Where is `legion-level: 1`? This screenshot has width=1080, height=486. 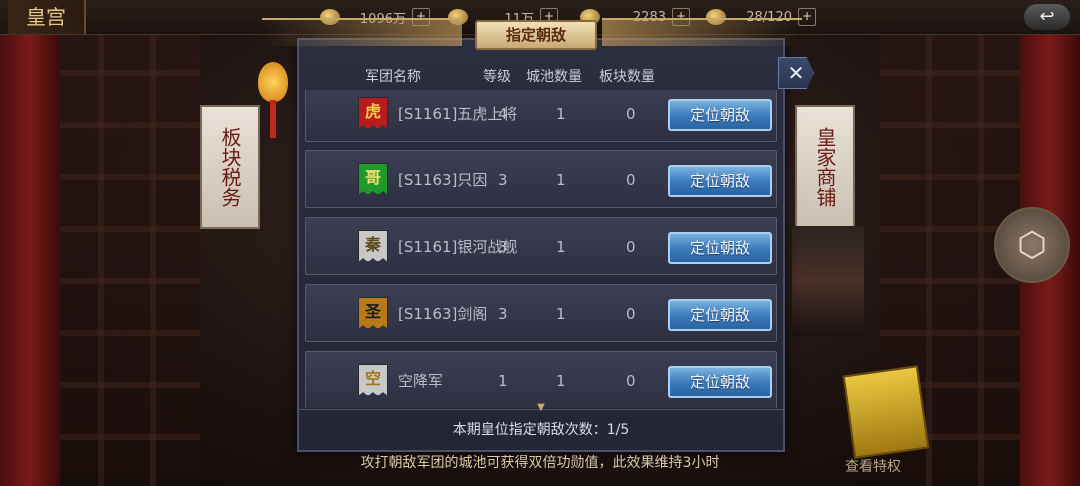
legion-level: 1 is located at coordinates (503, 381).